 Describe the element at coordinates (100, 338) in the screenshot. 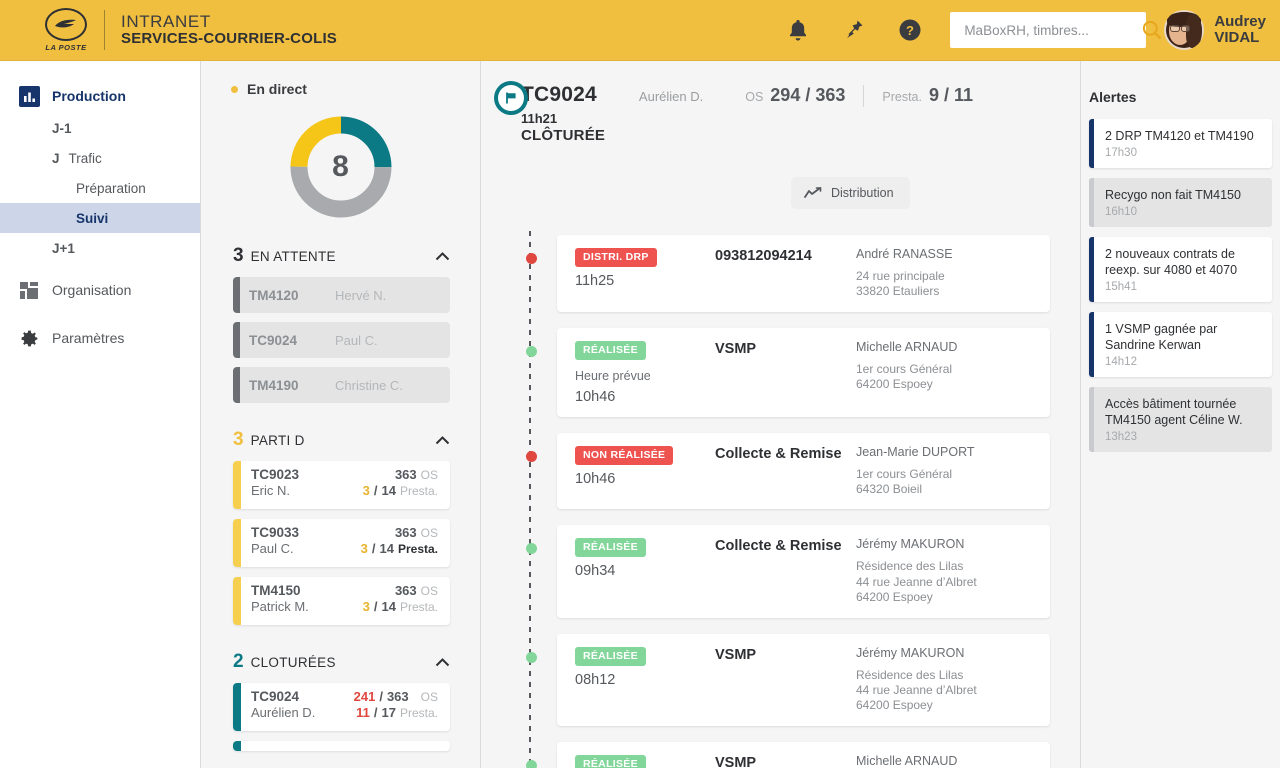

I see `sidebar-item-parametres: Paramètres` at that location.